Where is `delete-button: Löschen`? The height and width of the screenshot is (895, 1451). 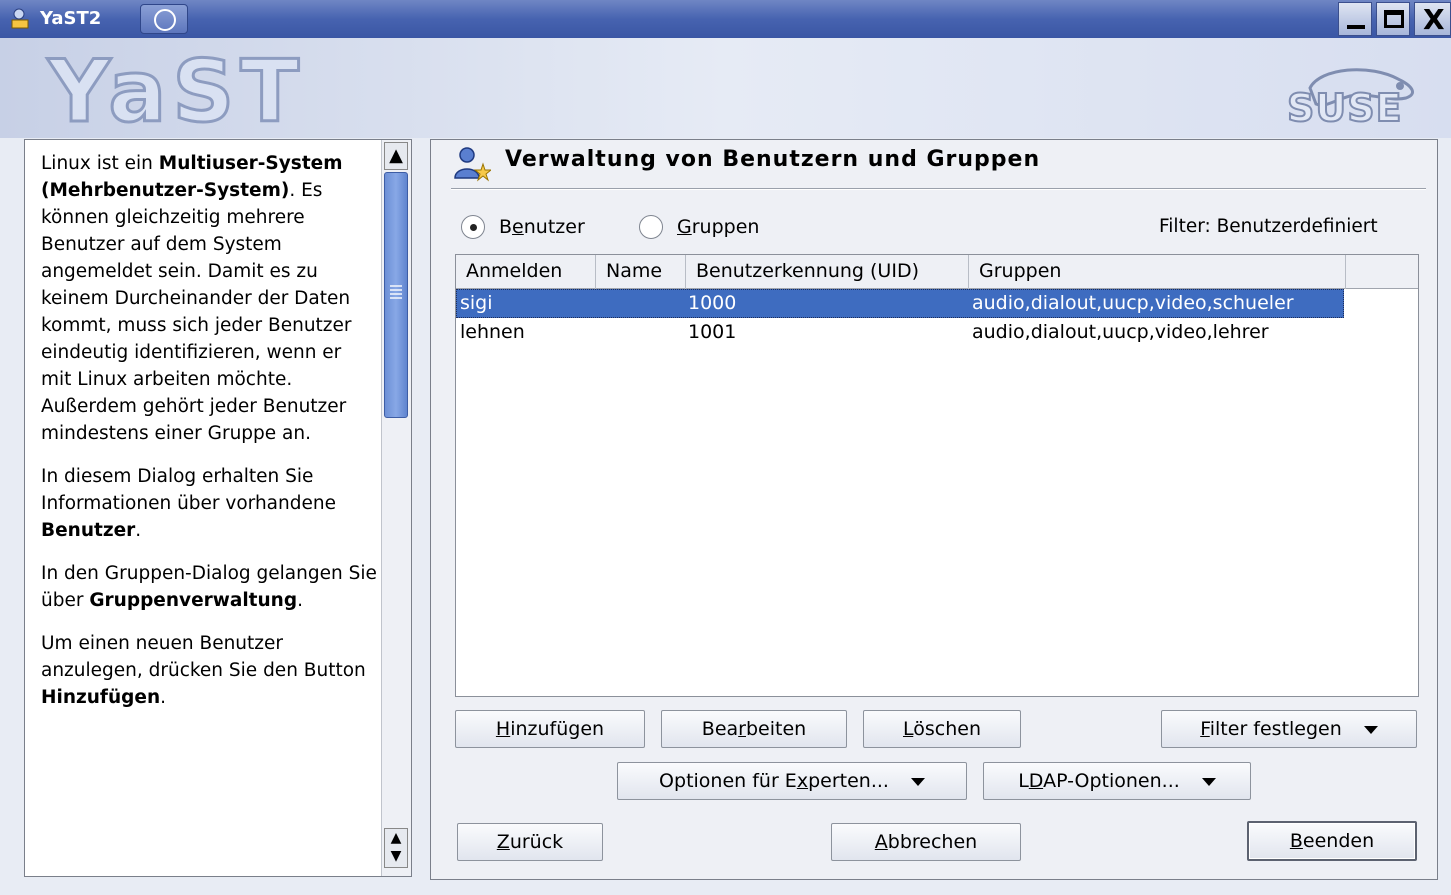 delete-button: Löschen is located at coordinates (942, 729).